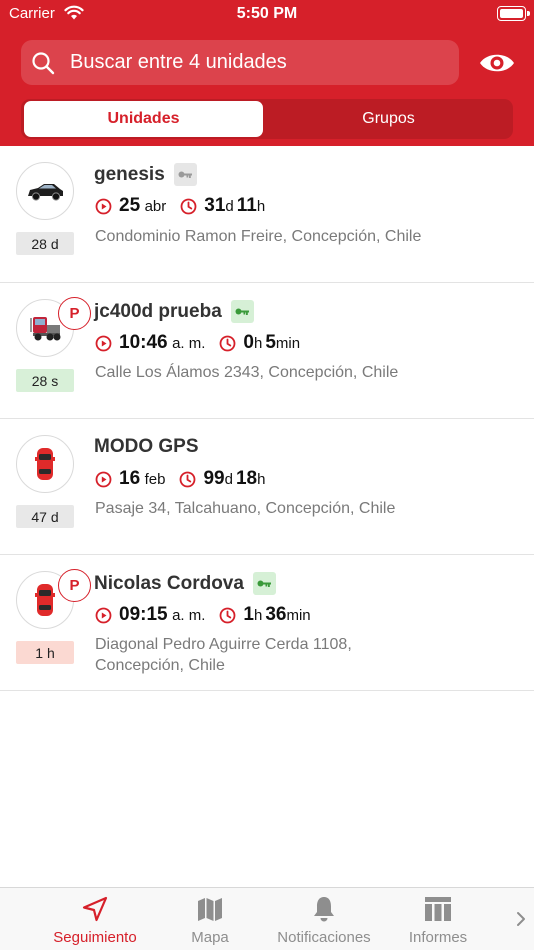  Describe the element at coordinates (45, 380) in the screenshot. I see `last-update-badge: 28 s` at that location.